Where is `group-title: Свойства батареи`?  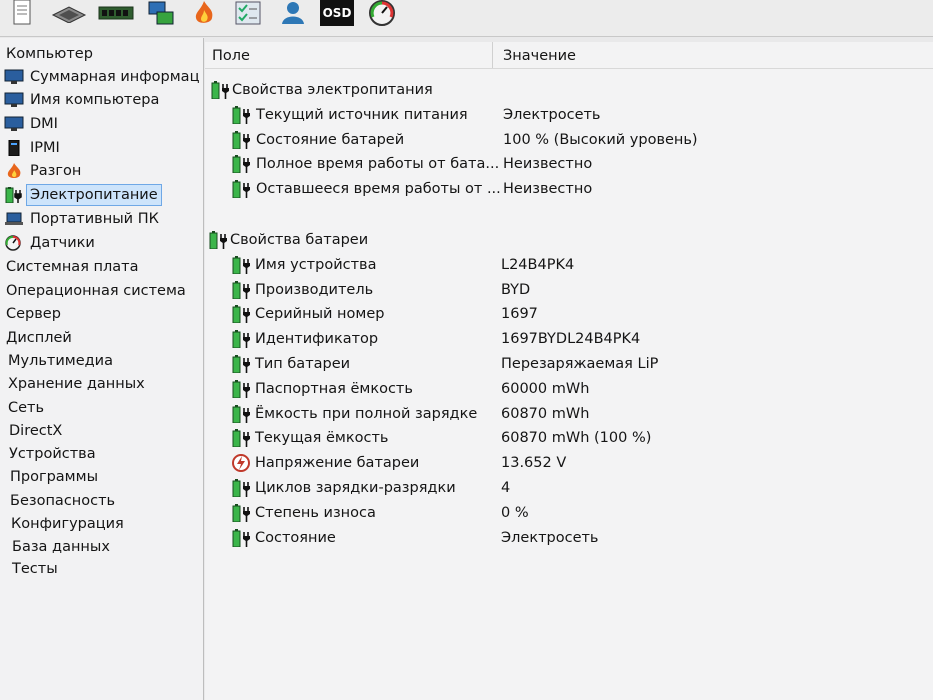 group-title: Свойства батареи is located at coordinates (299, 240).